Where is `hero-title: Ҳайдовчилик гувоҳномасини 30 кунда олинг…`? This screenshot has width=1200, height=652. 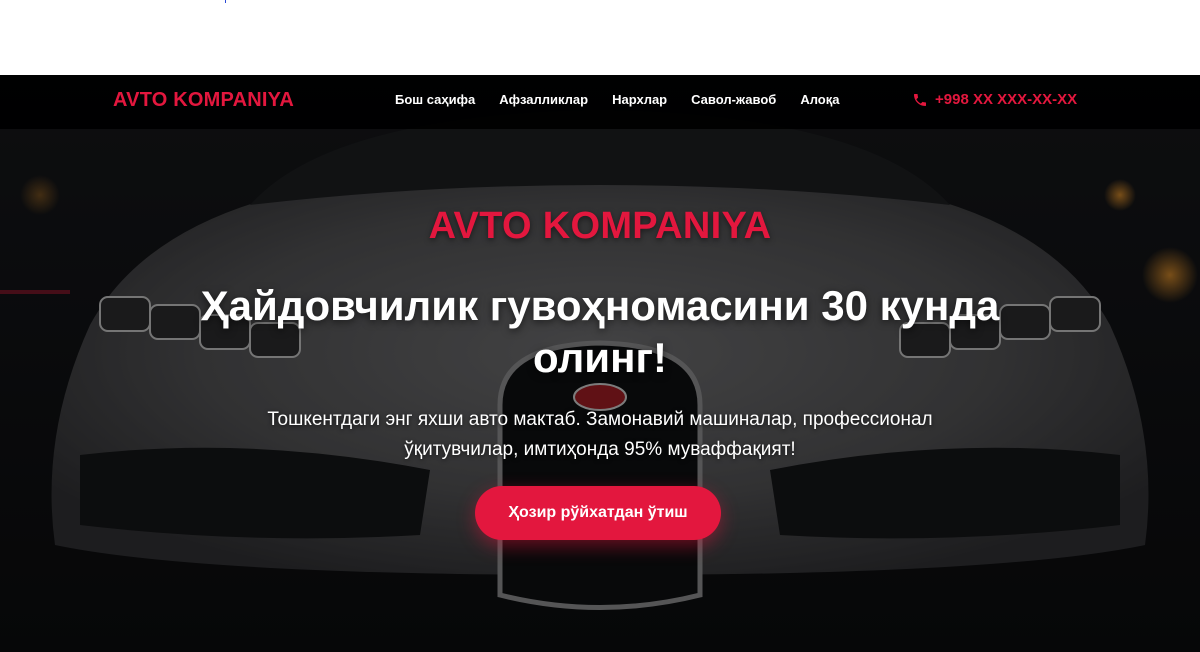 hero-title: Ҳайдовчилик гувоҳномасини 30 кунда олинг… is located at coordinates (600, 331).